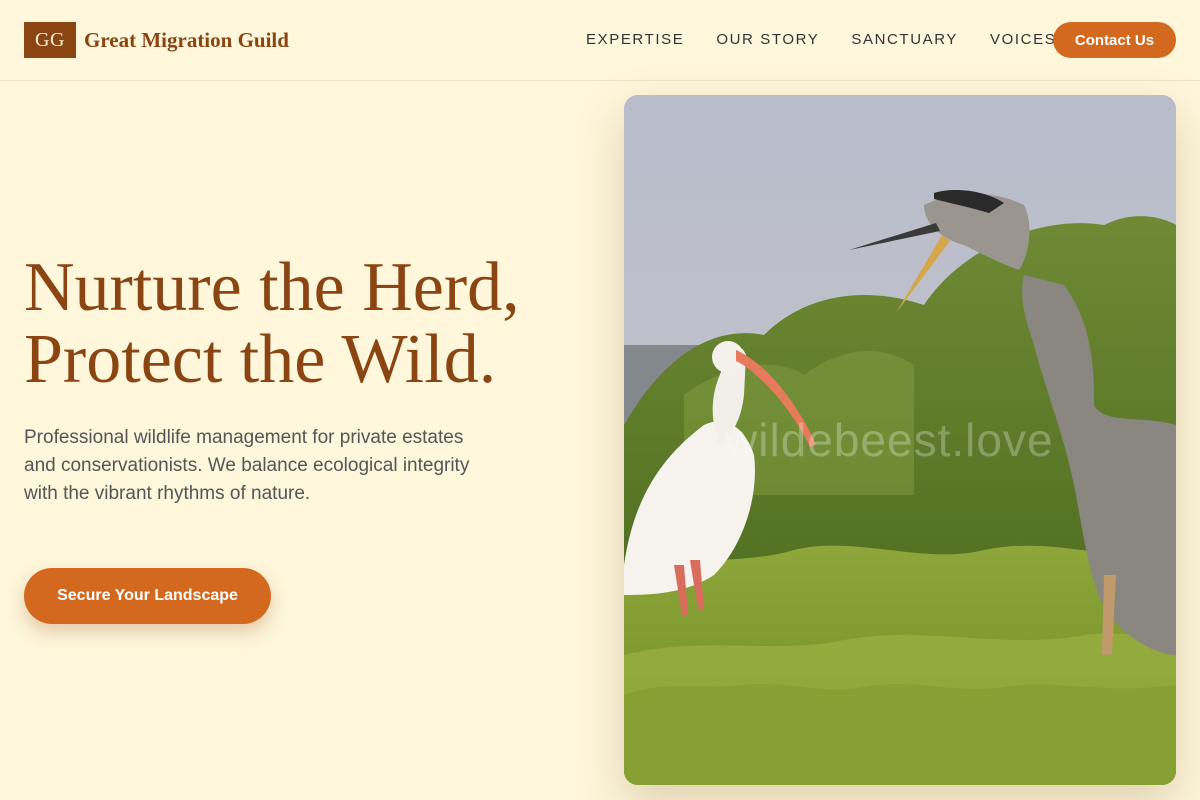  What do you see at coordinates (147, 596) in the screenshot?
I see `secure-landscape-button: Secure Your Landscape` at bounding box center [147, 596].